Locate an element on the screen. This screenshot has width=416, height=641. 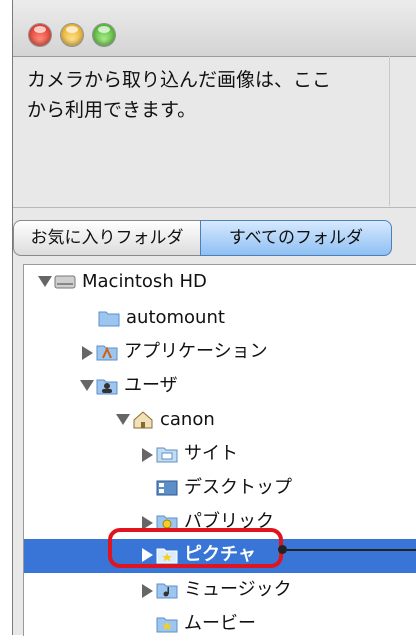
movies-folder-icon is located at coordinates (167, 625).